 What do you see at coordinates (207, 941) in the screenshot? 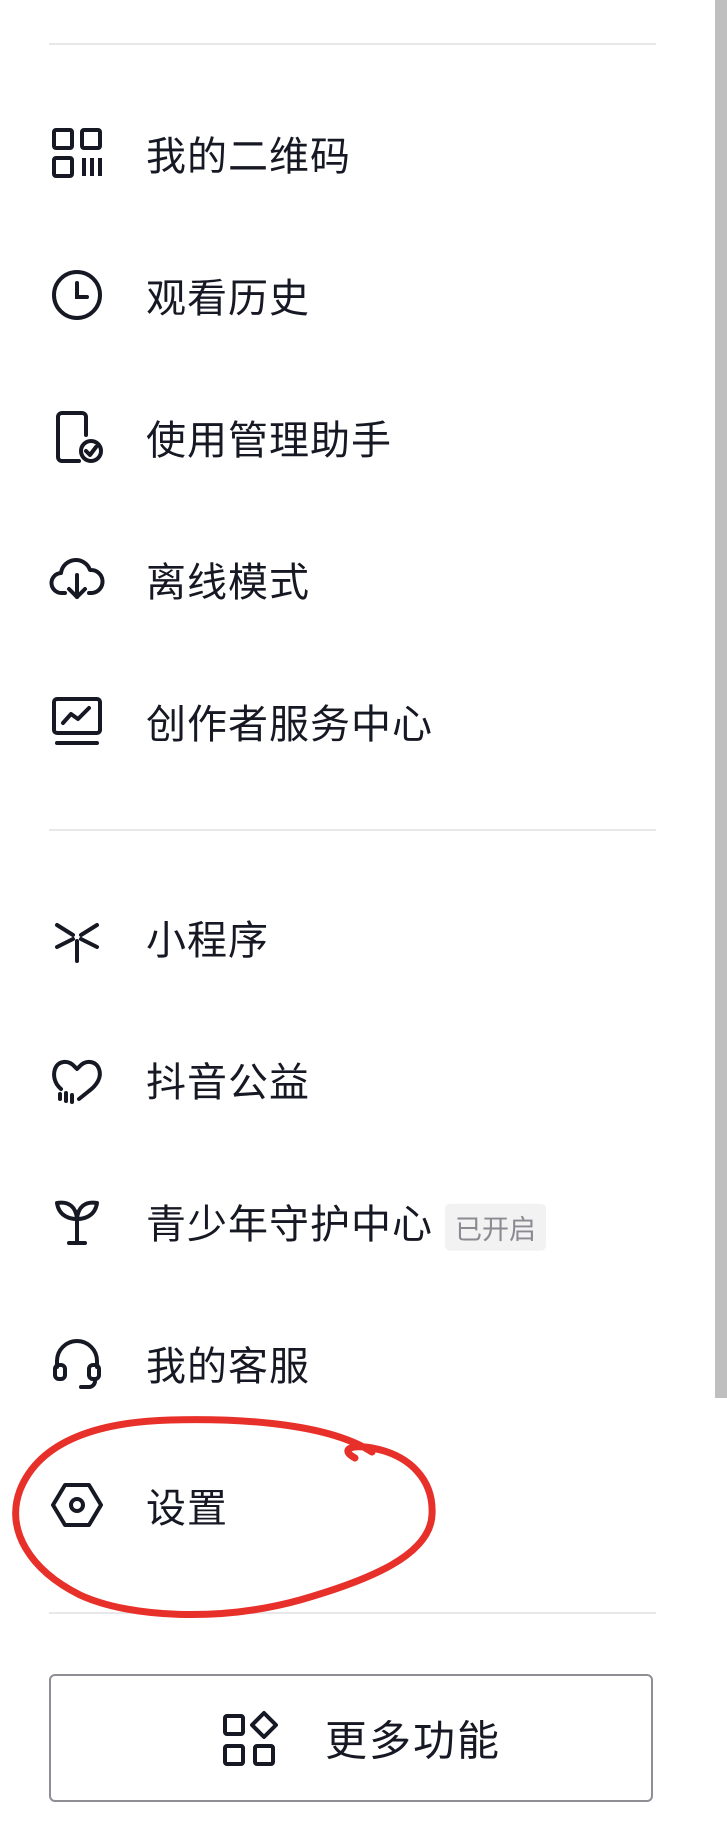
I see `menu-item-label: 小程序` at bounding box center [207, 941].